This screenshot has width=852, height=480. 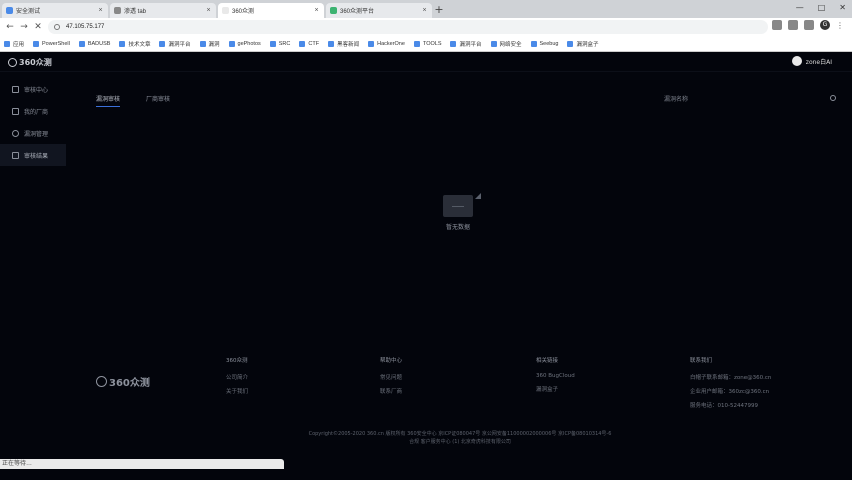 What do you see at coordinates (35, 62) in the screenshot?
I see `brand-name: 360众测` at bounding box center [35, 62].